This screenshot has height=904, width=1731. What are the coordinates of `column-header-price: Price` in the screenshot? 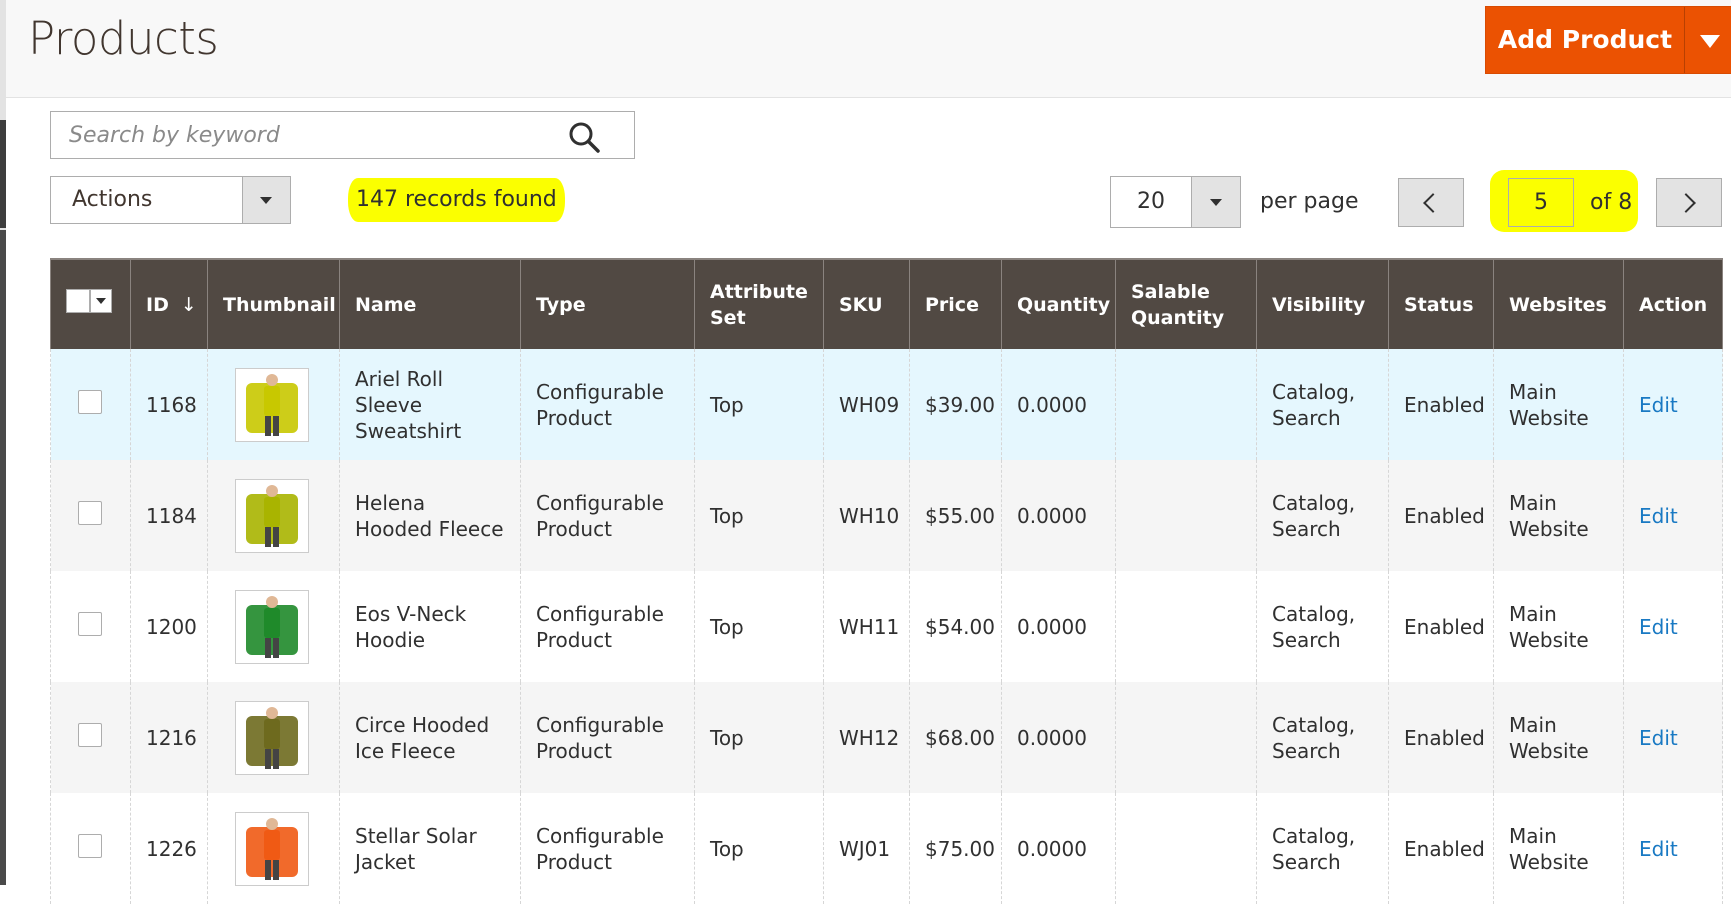 It's located at (955, 304).